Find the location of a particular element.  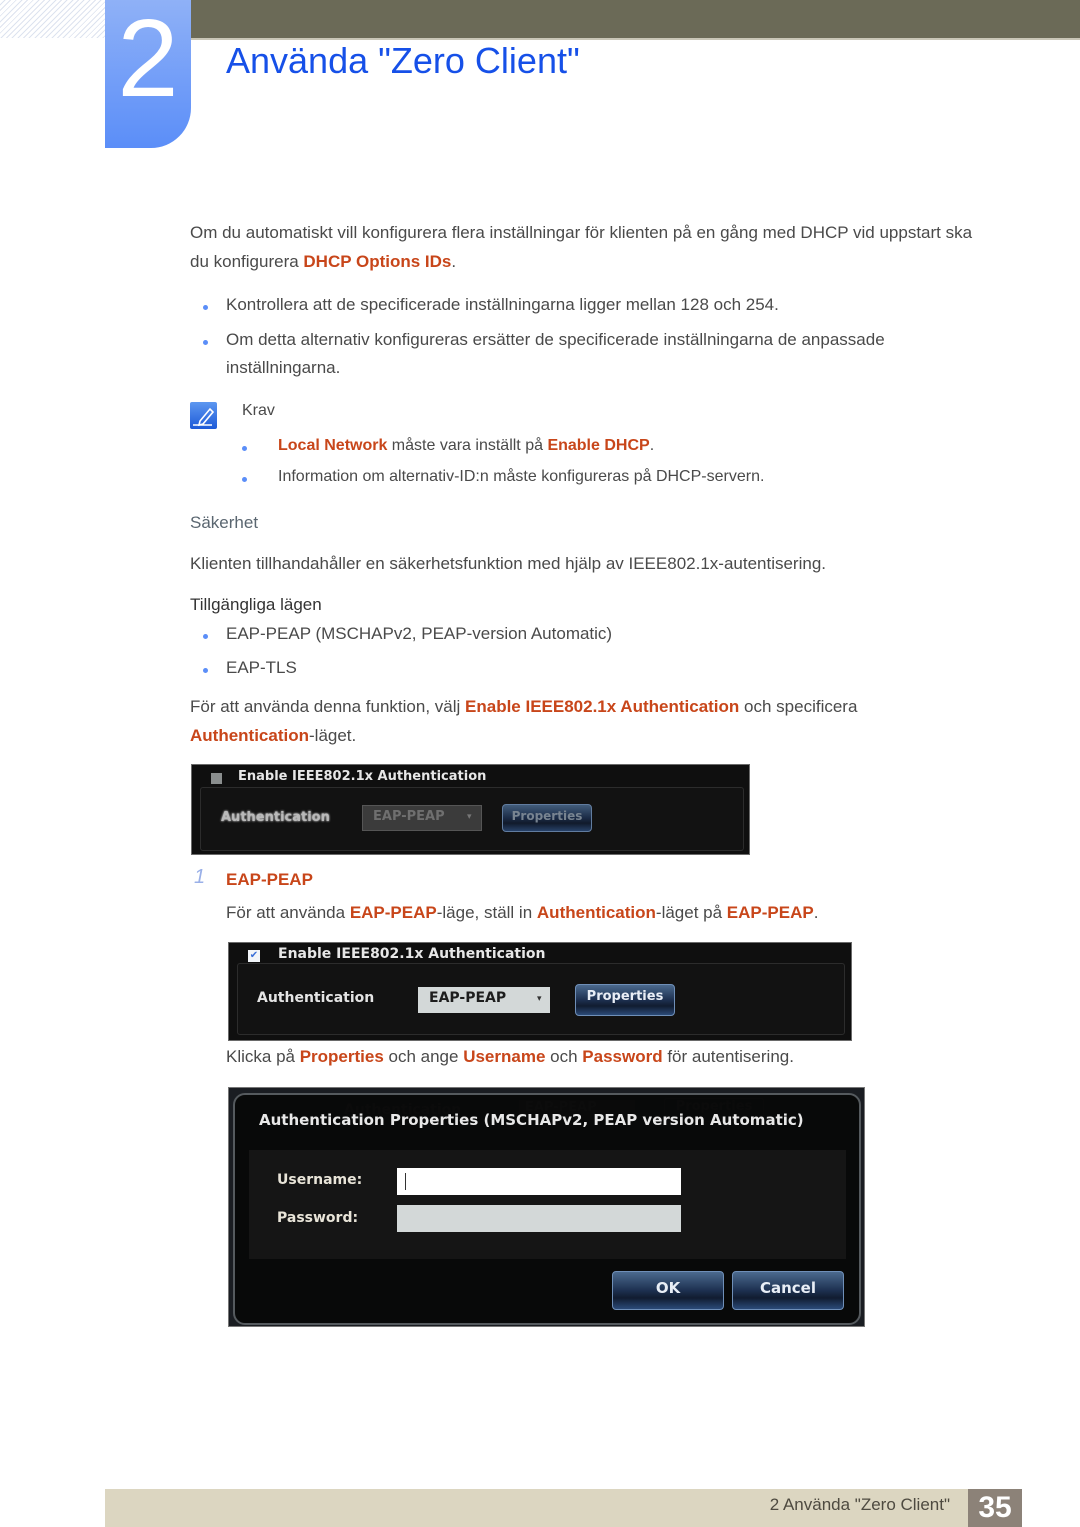

note-item-1-text: måste vara inställt på is located at coordinates (467, 445).